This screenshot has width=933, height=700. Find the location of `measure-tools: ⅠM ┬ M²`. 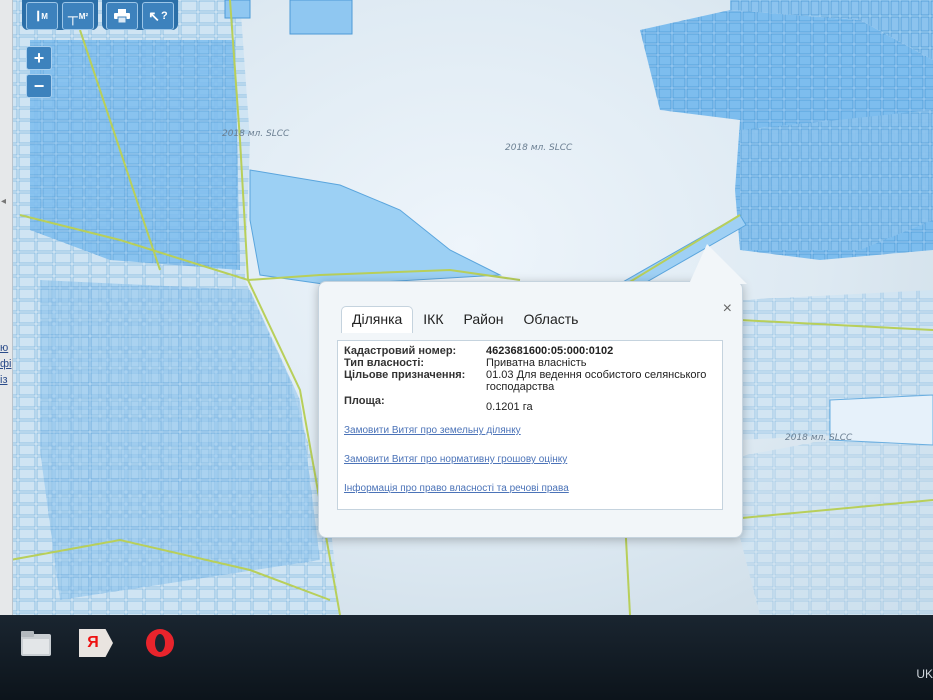

measure-tools: ⅠM ┬ M² is located at coordinates (60, 15).